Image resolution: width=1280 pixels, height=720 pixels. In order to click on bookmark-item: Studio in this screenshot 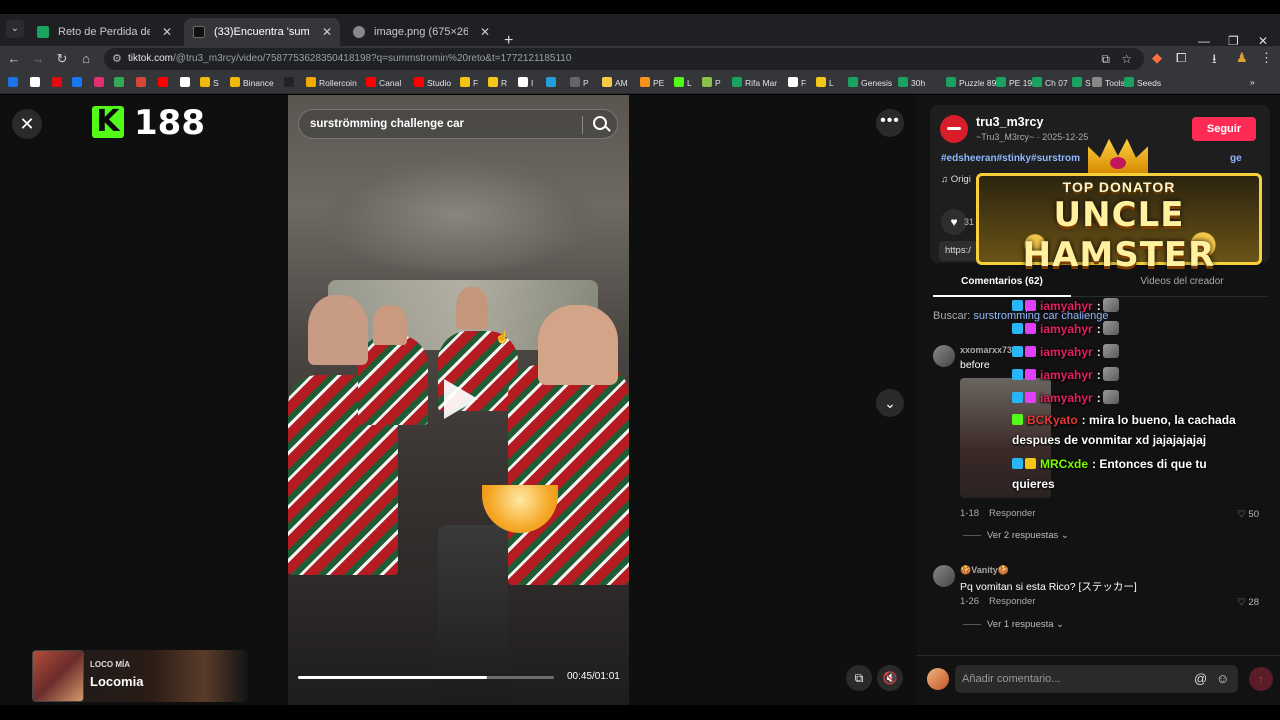, I will do `click(432, 82)`.